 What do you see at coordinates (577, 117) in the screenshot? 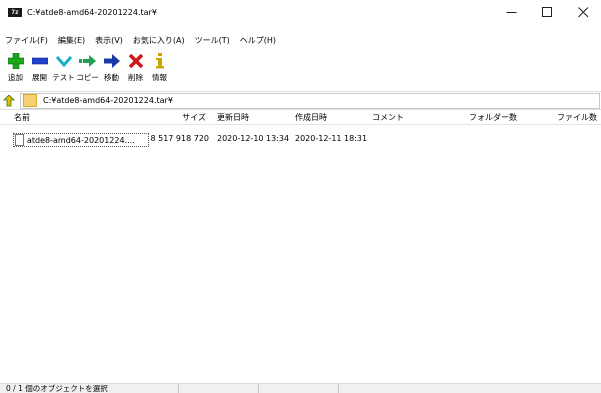
I see `header-files: ファイル数` at bounding box center [577, 117].